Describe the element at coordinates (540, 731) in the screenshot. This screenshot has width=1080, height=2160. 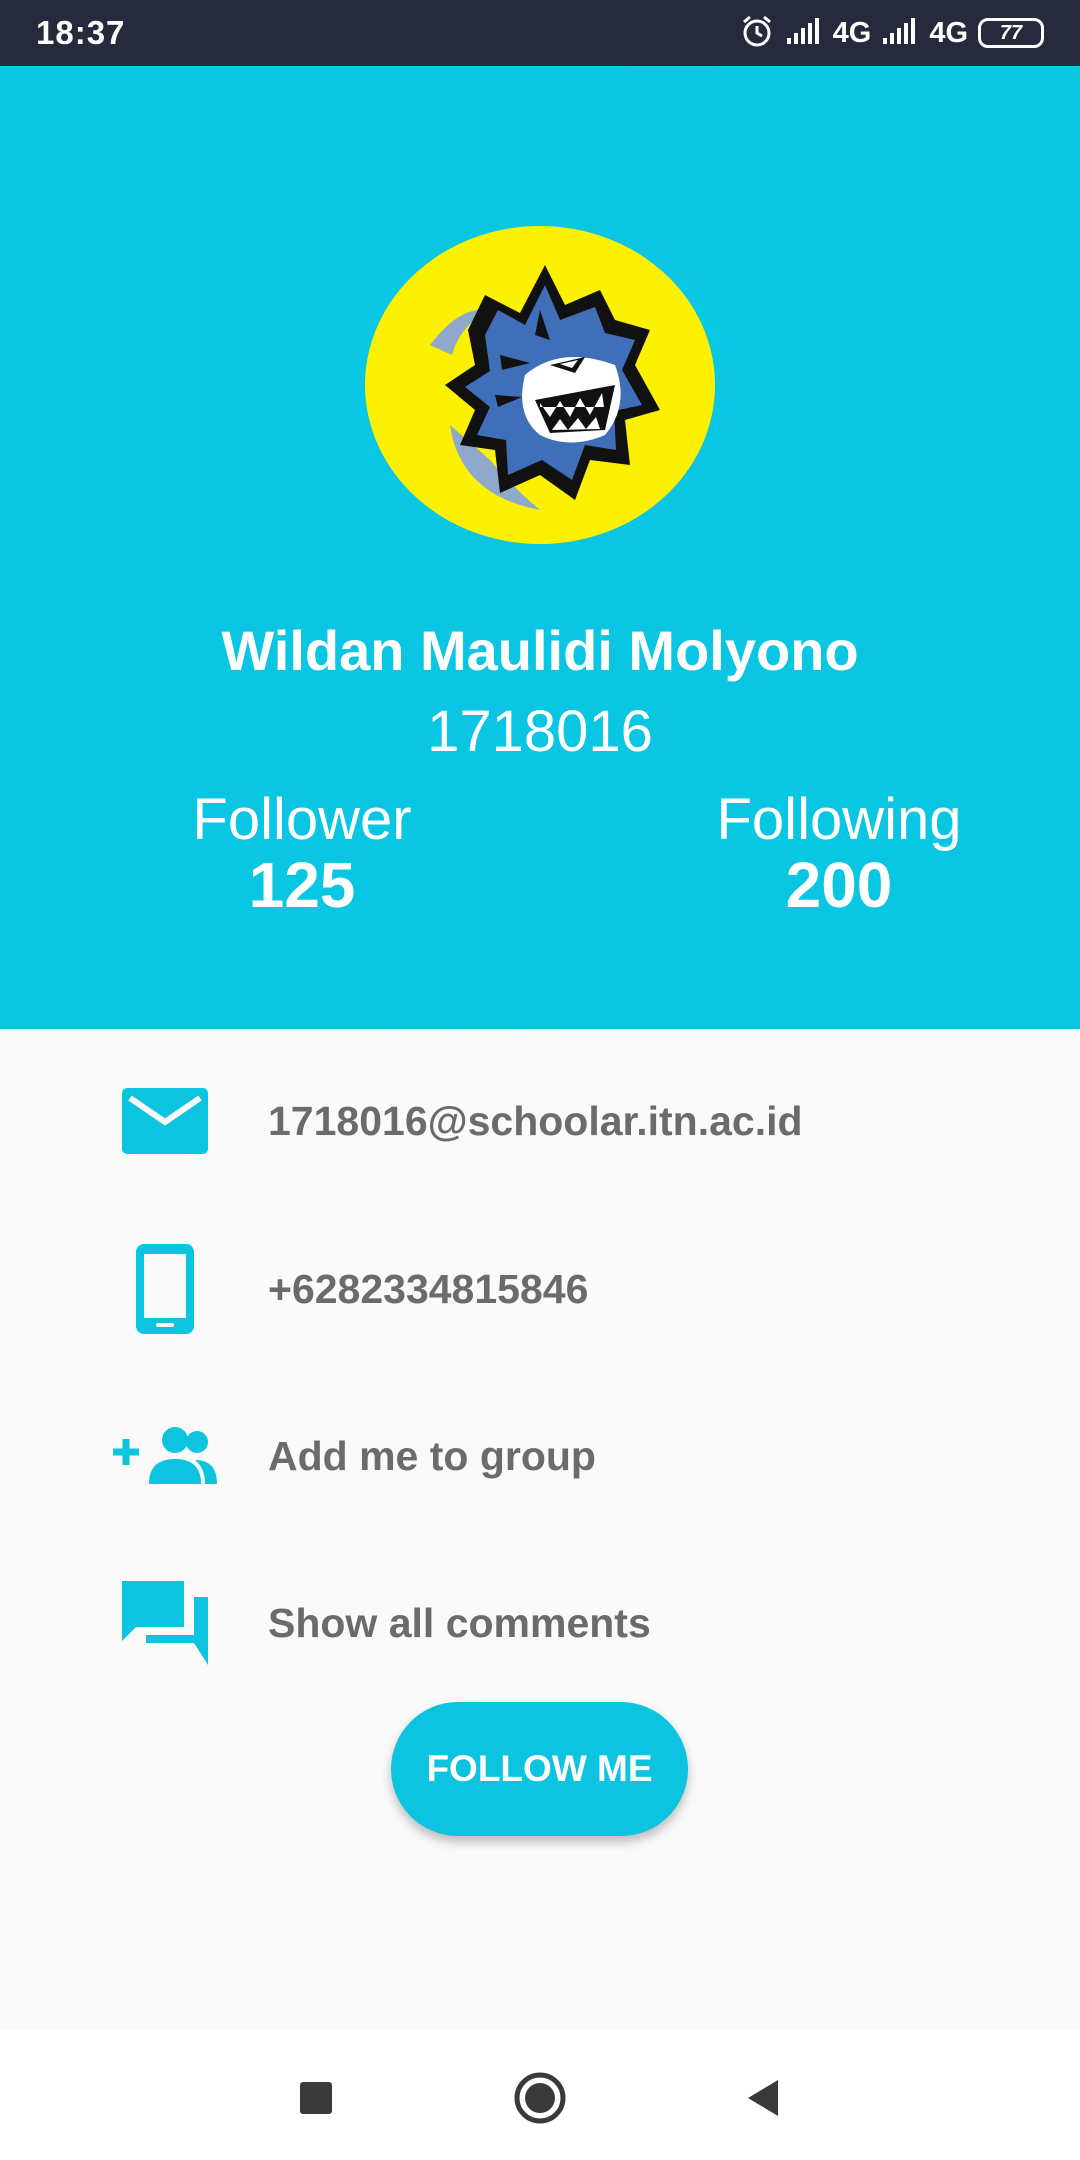
I see `profile-id: 1718016` at that location.